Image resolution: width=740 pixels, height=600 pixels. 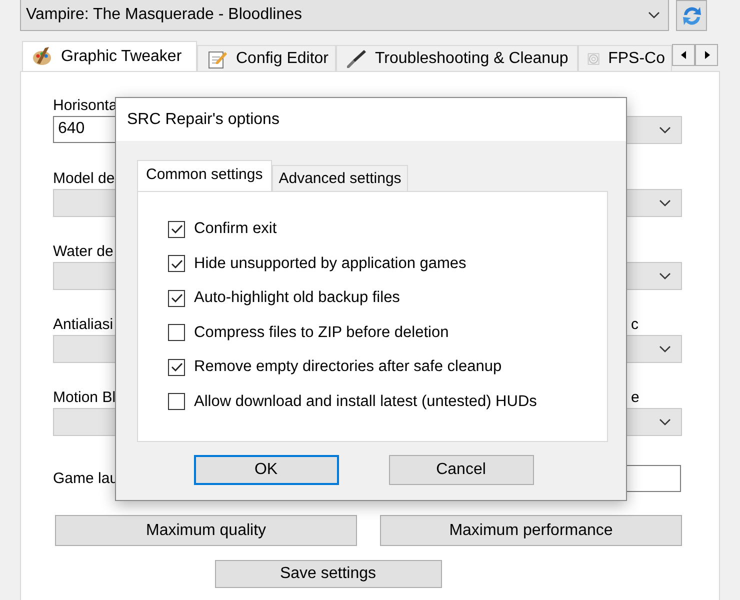 What do you see at coordinates (625, 58) in the screenshot?
I see `tab: FPS-Co` at bounding box center [625, 58].